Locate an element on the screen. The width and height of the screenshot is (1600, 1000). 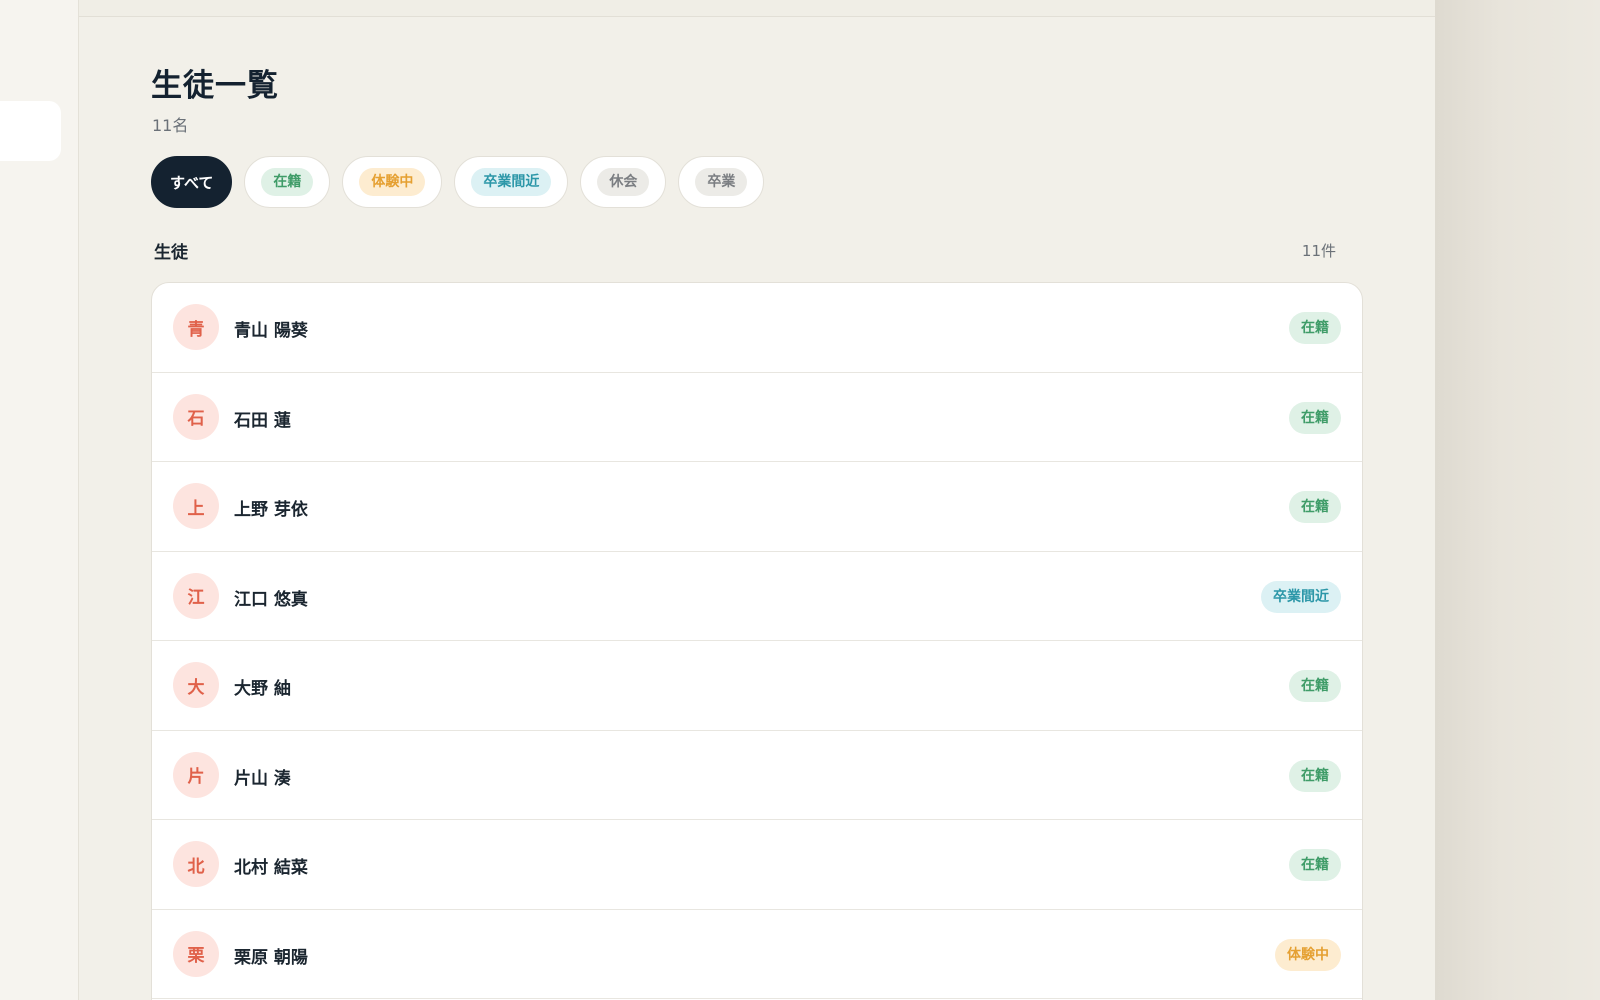
student-name: 青山 陽葵 is located at coordinates (271, 331).